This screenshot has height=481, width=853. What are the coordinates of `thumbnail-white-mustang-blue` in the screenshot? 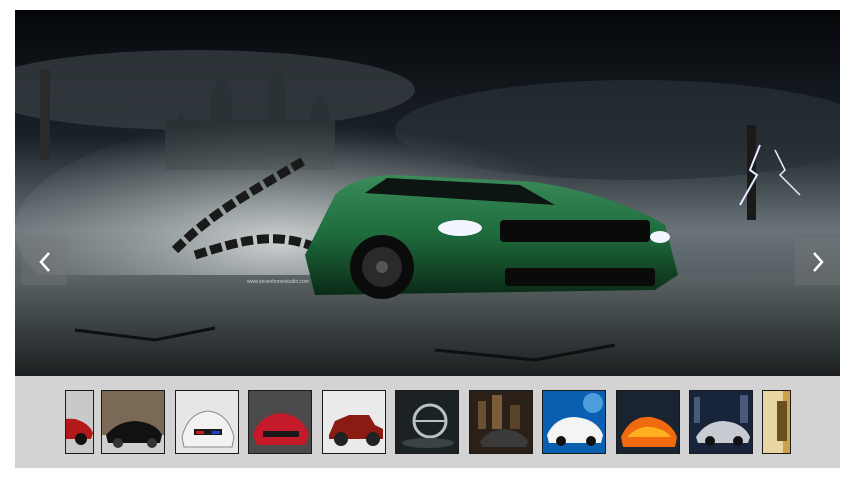 It's located at (574, 422).